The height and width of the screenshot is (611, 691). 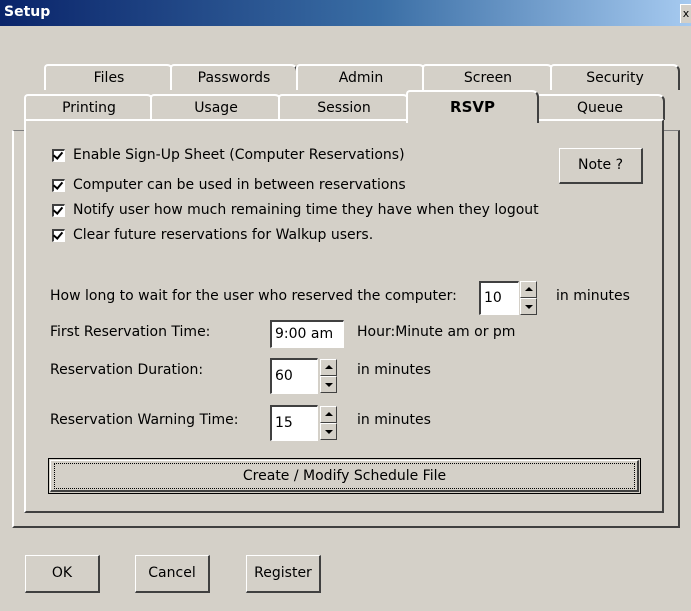 I want to click on warning-label: Reservation Warning Time:, so click(x=144, y=420).